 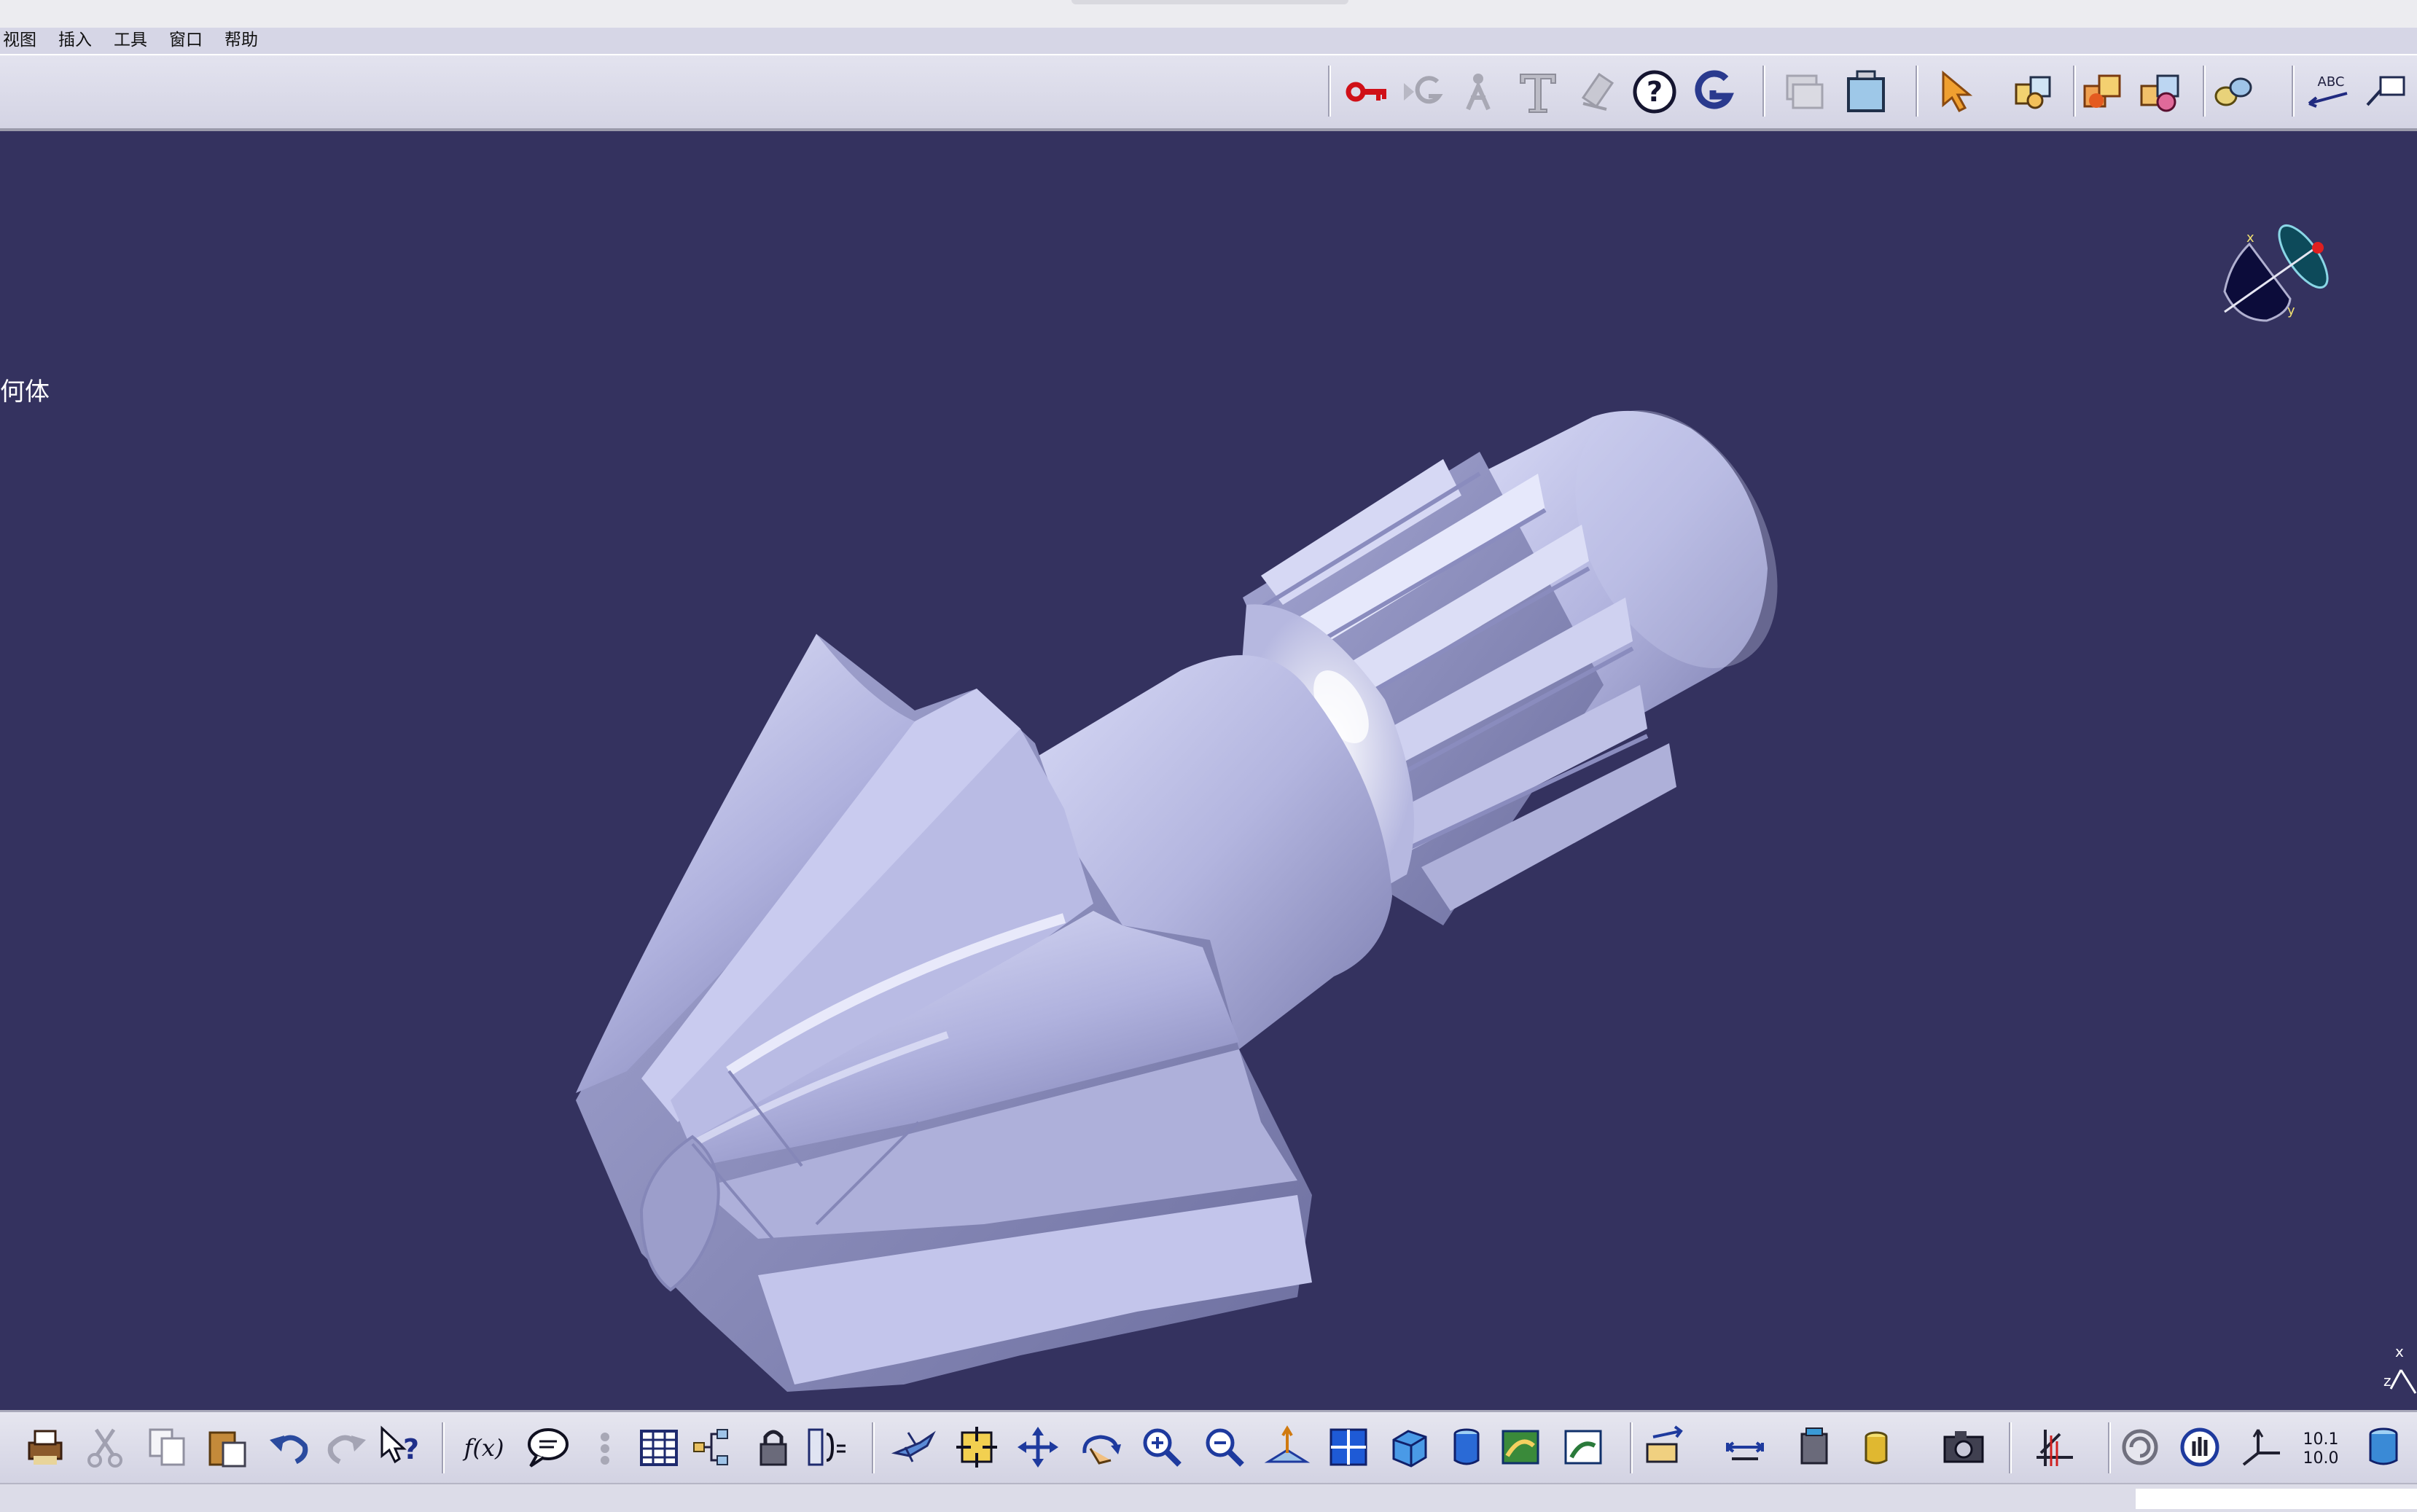 What do you see at coordinates (2054, 1447) in the screenshot?
I see `axis-system-icon` at bounding box center [2054, 1447].